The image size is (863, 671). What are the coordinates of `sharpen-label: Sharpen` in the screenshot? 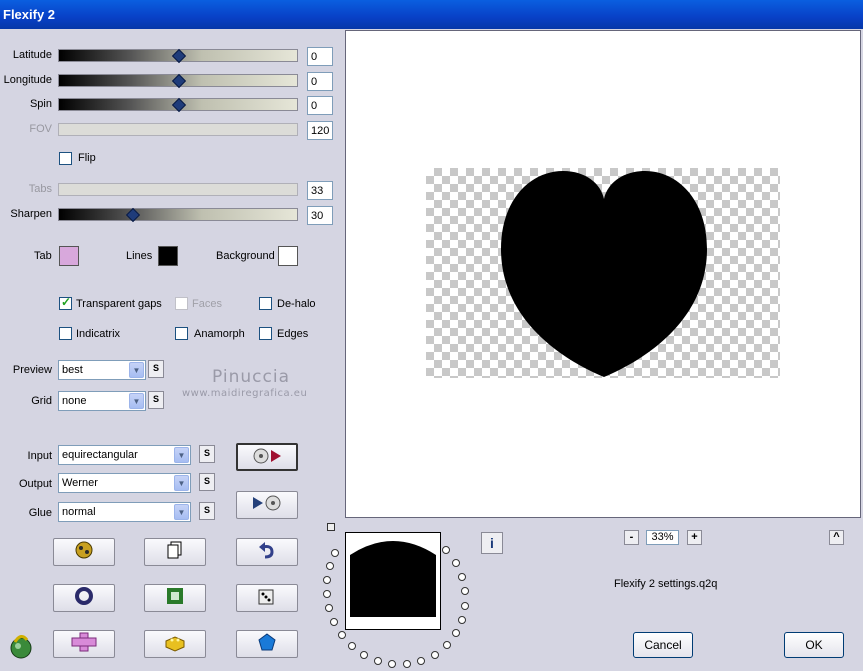 It's located at (31, 214).